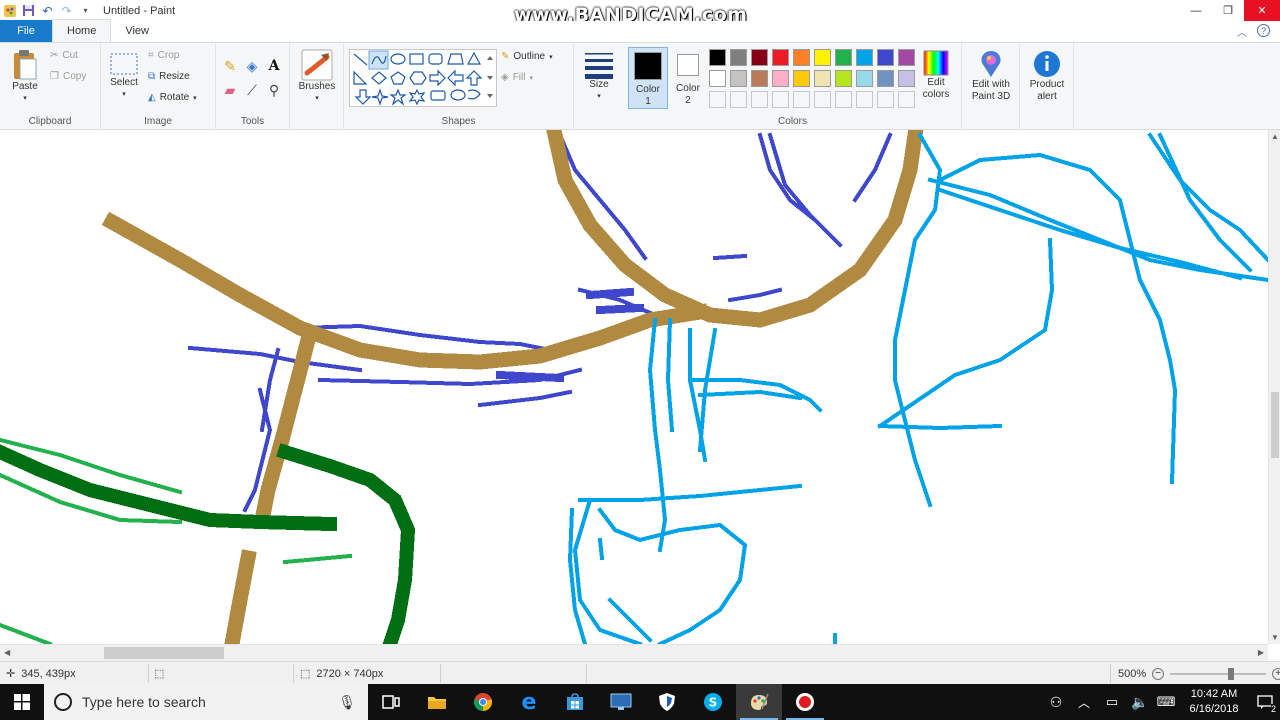 Image resolution: width=1280 pixels, height=720 pixels. What do you see at coordinates (1158, 673) in the screenshot?
I see `zoom-out-icon: −` at bounding box center [1158, 673].